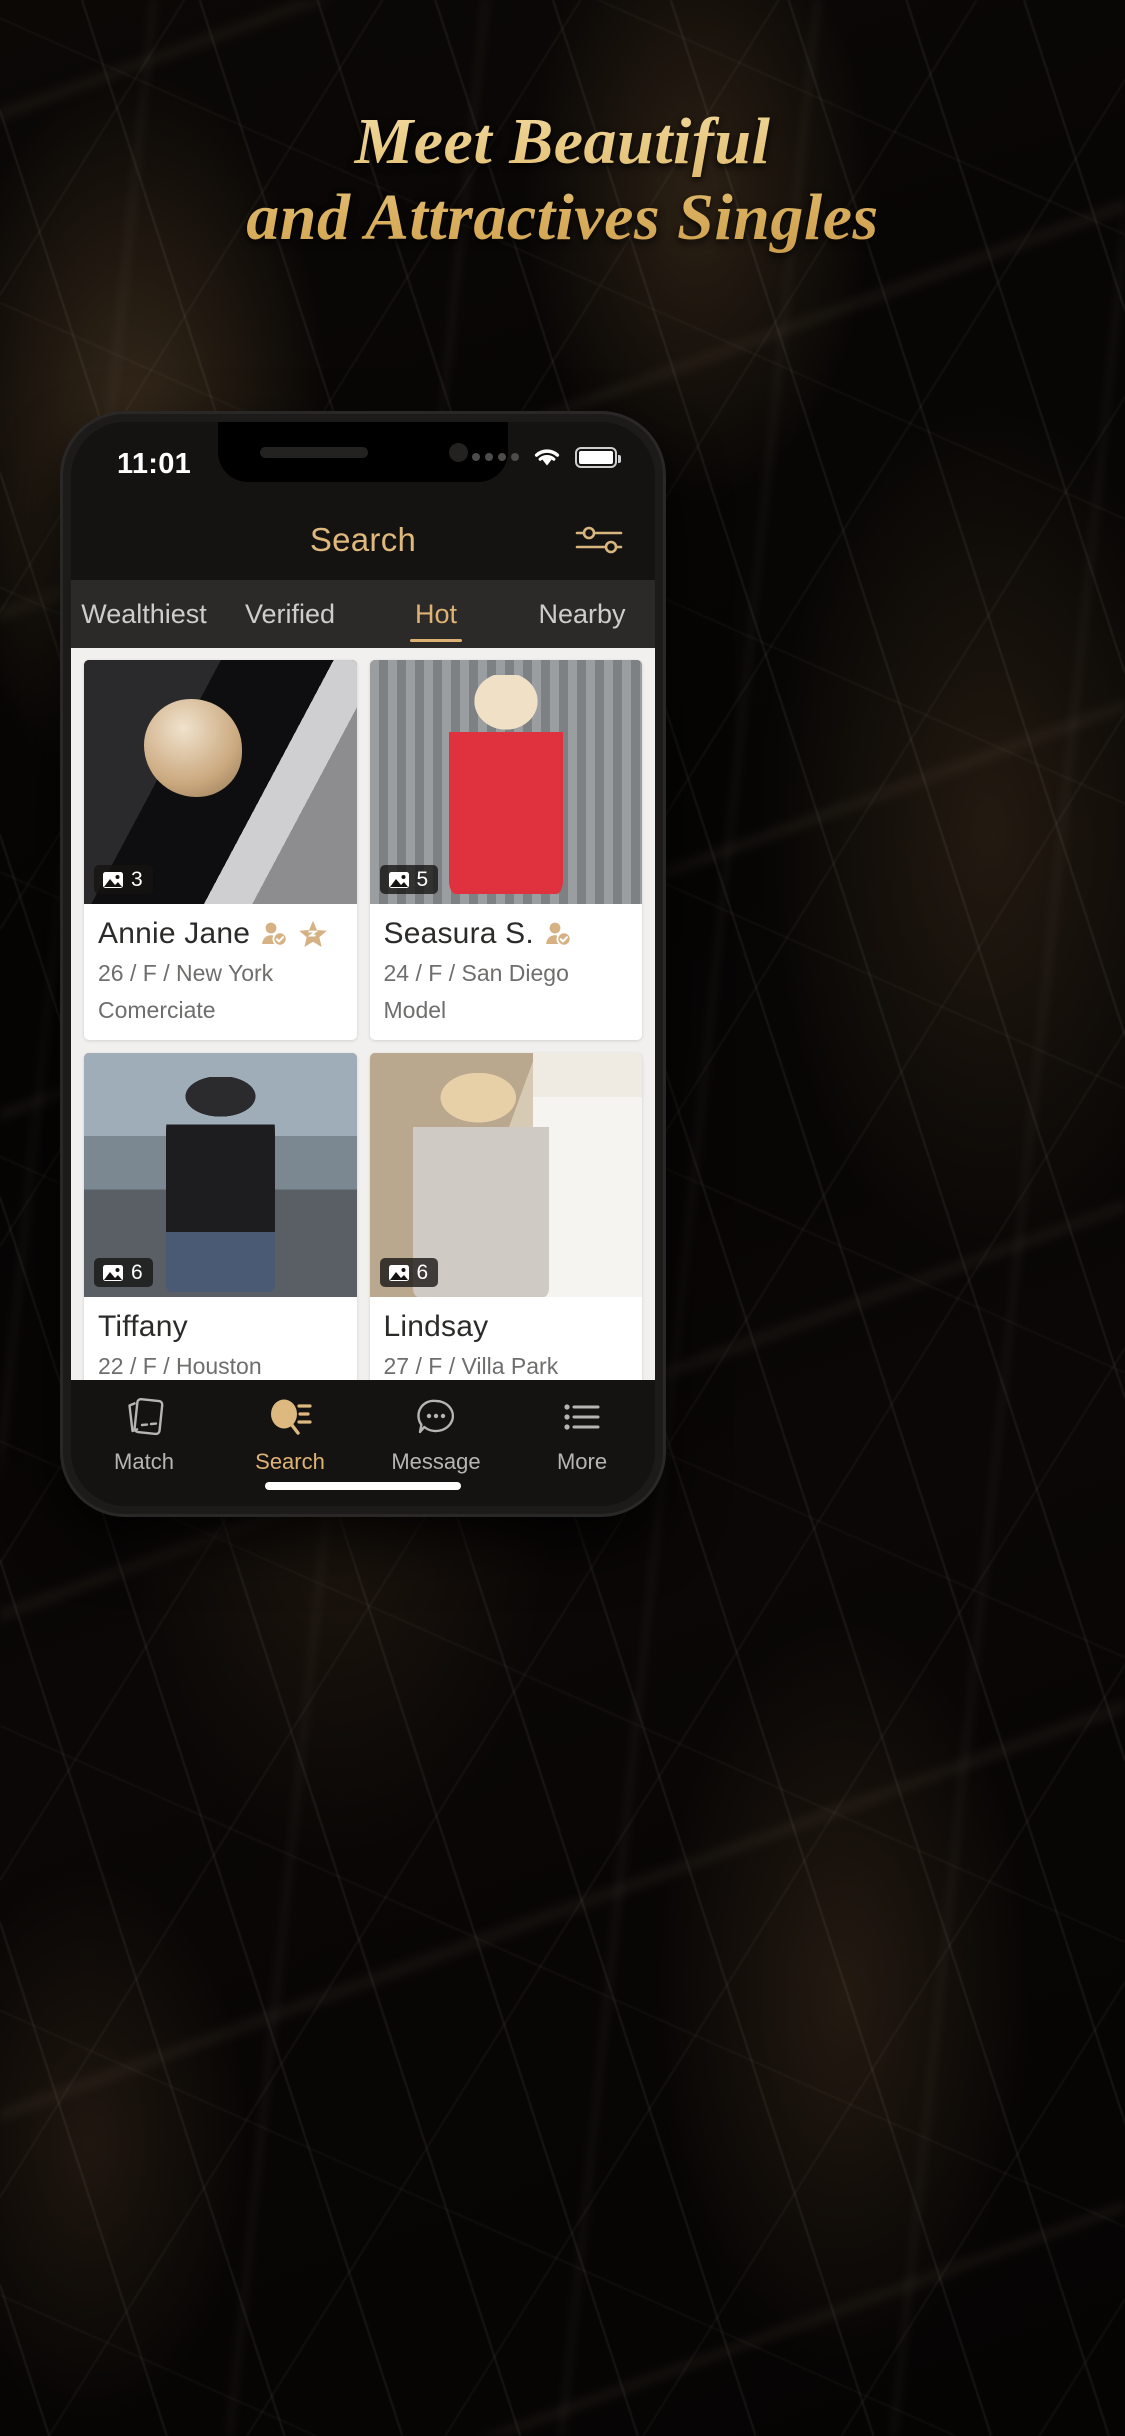 This screenshot has width=1125, height=2436. I want to click on profile-meta: 22 / F / Houston, so click(180, 1366).